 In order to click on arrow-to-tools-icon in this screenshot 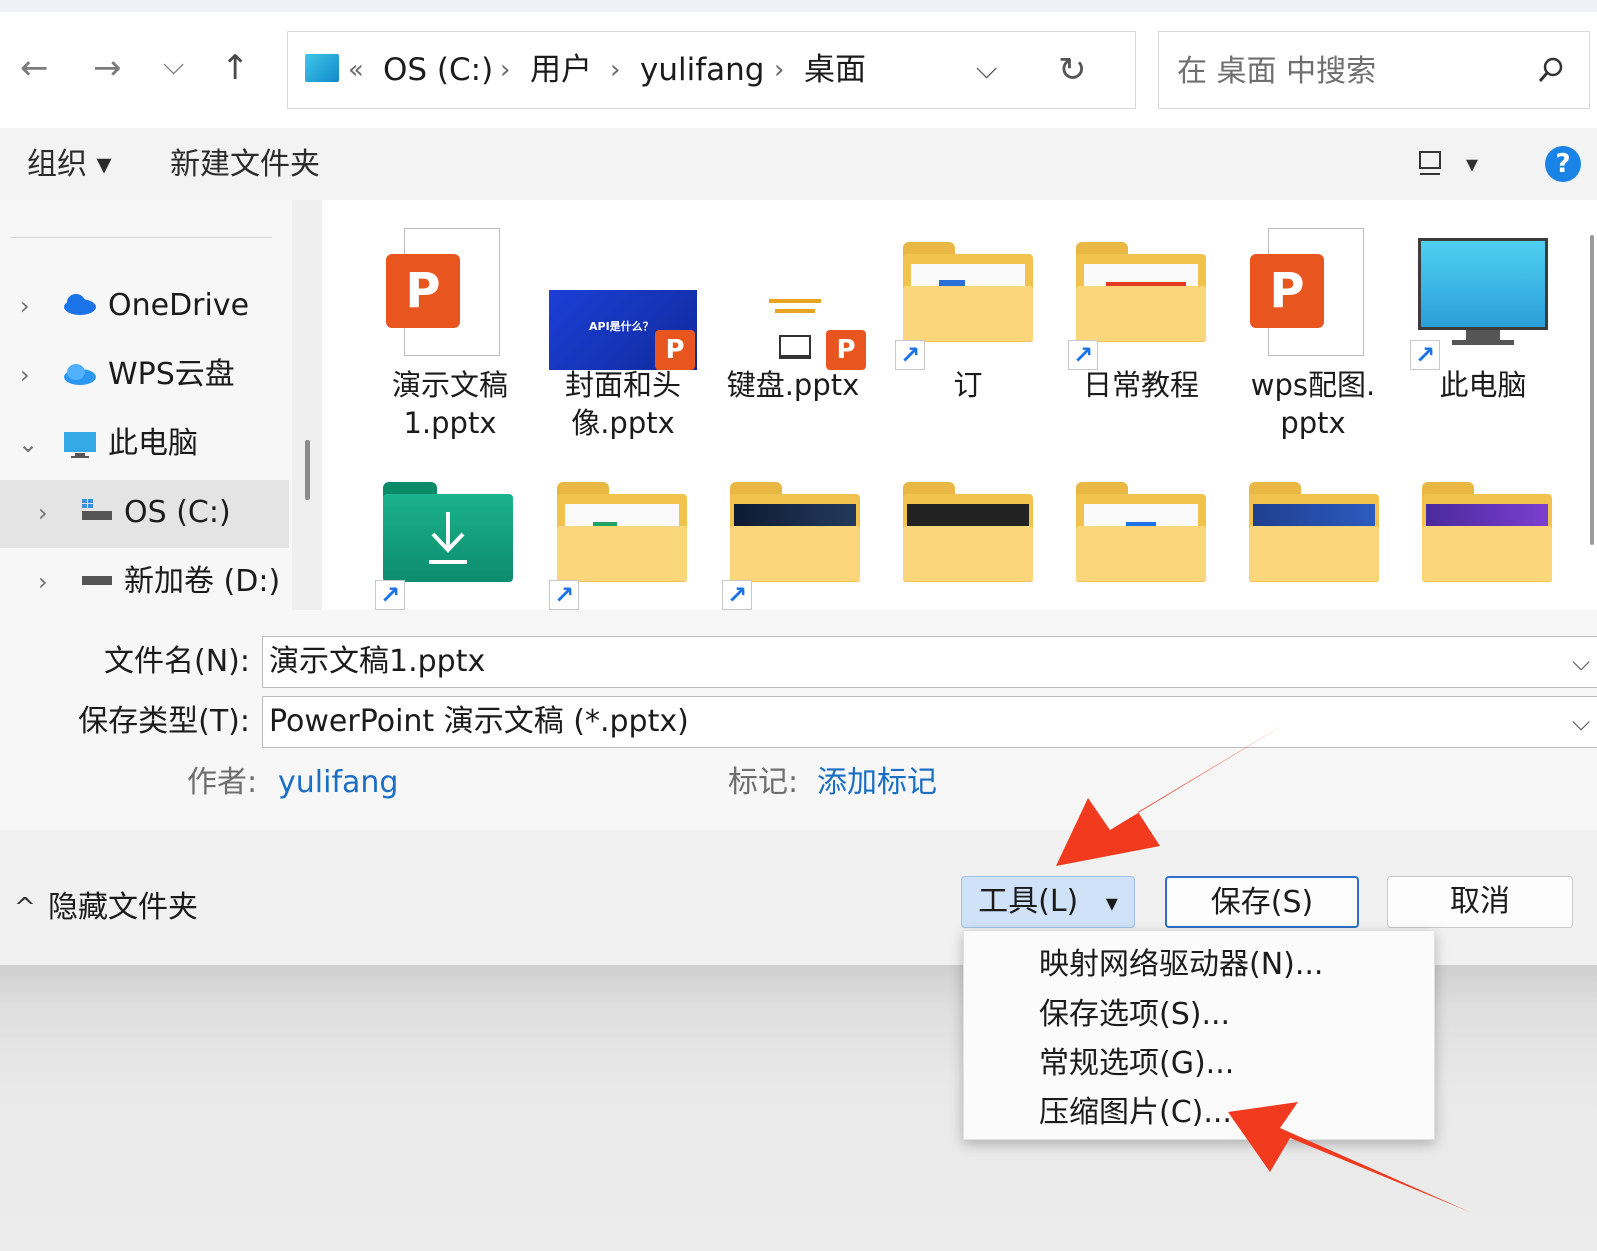, I will do `click(1170, 795)`.